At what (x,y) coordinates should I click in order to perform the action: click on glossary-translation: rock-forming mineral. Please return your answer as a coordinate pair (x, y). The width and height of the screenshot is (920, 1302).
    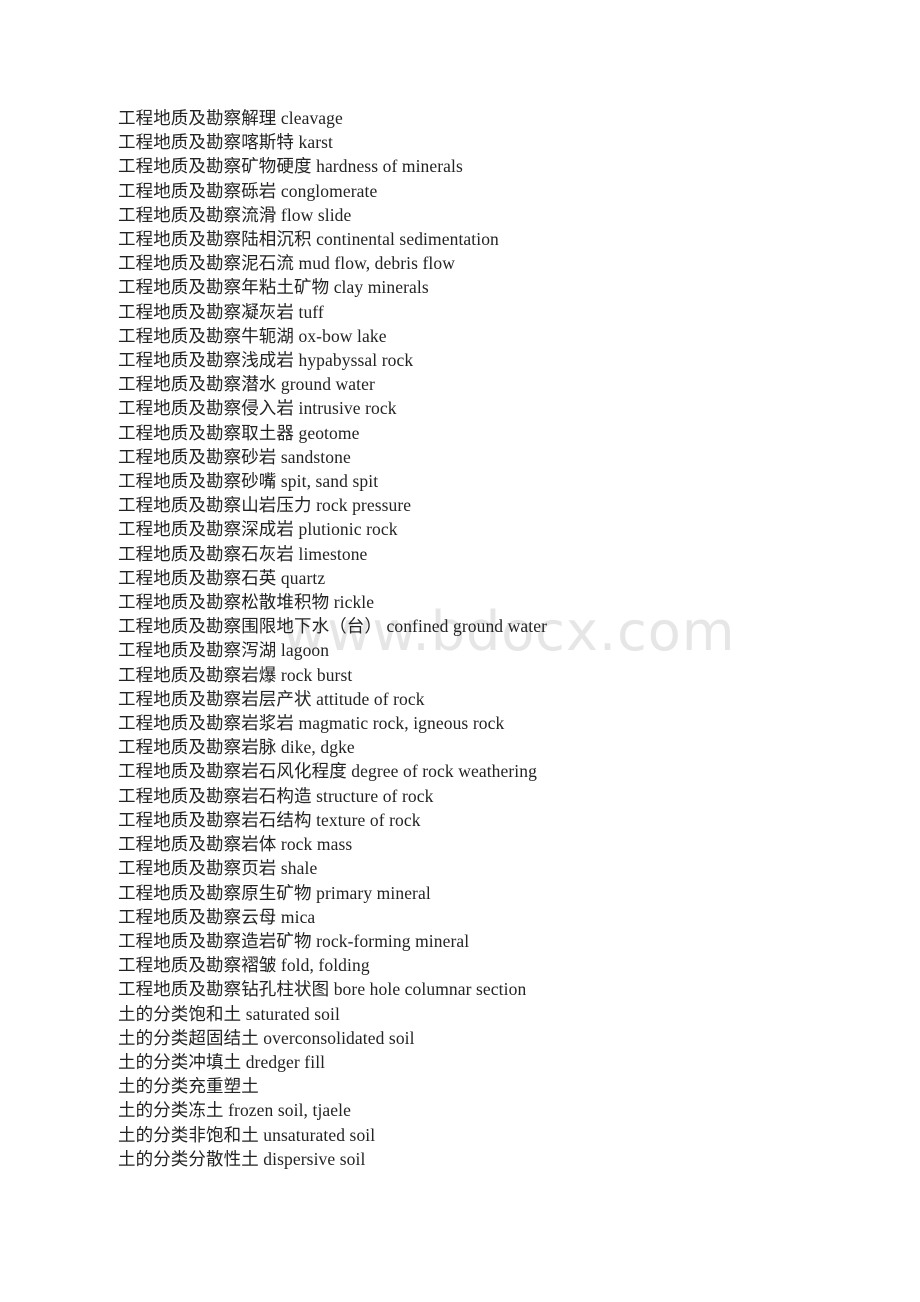
    Looking at the image, I should click on (393, 940).